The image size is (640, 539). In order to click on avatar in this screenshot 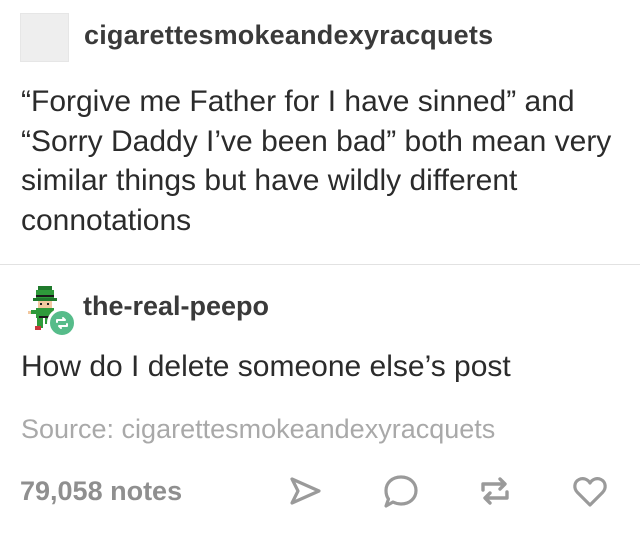, I will do `click(44, 37)`.